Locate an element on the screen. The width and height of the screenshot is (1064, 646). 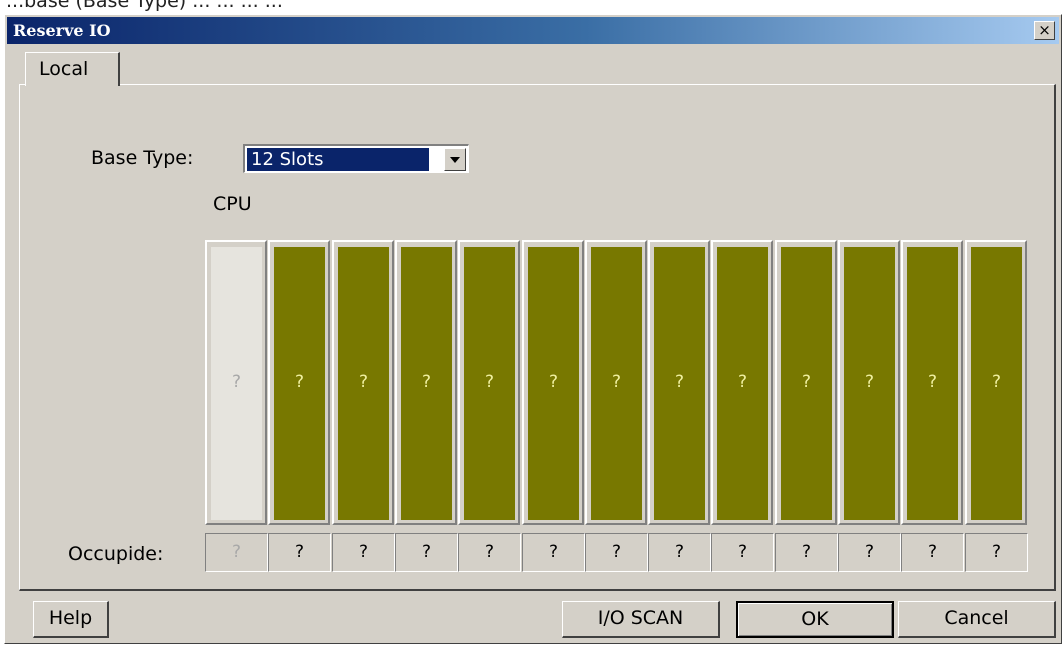
window-title: Reserve IO is located at coordinates (62, 30).